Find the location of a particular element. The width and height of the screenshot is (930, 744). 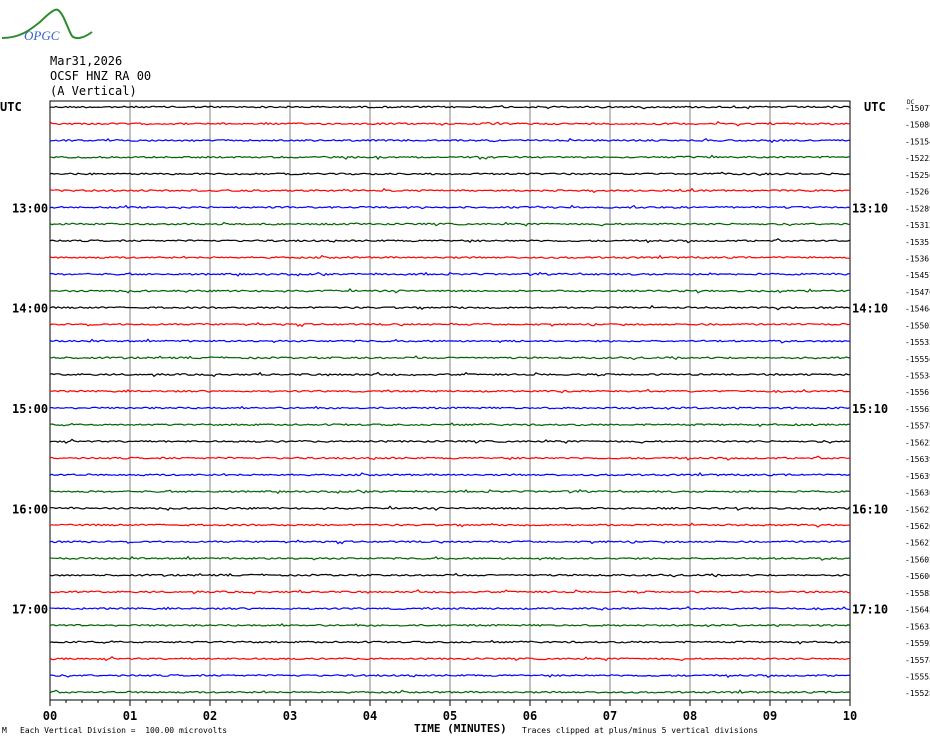

dc-offset-label: -15633 is located at coordinates (917, 626).